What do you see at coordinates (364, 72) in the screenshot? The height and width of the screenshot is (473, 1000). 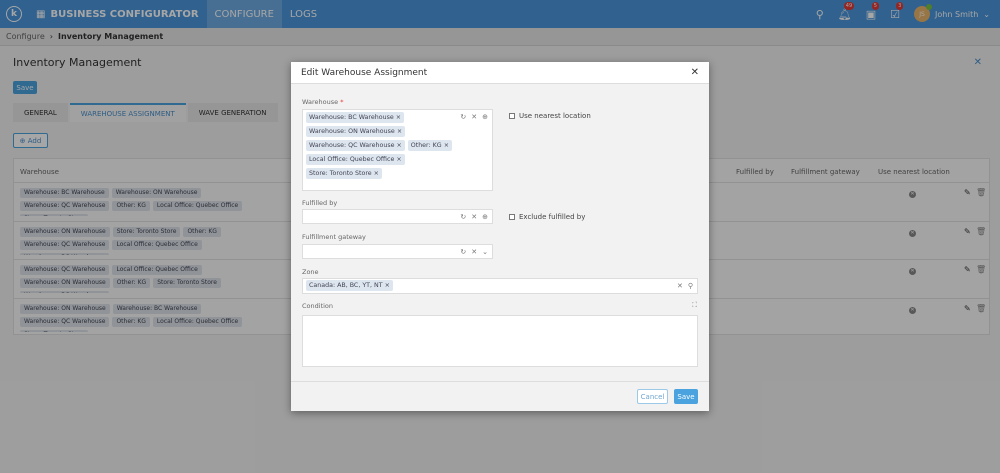 I see `modal-title: Edit Warehouse Assignment` at bounding box center [364, 72].